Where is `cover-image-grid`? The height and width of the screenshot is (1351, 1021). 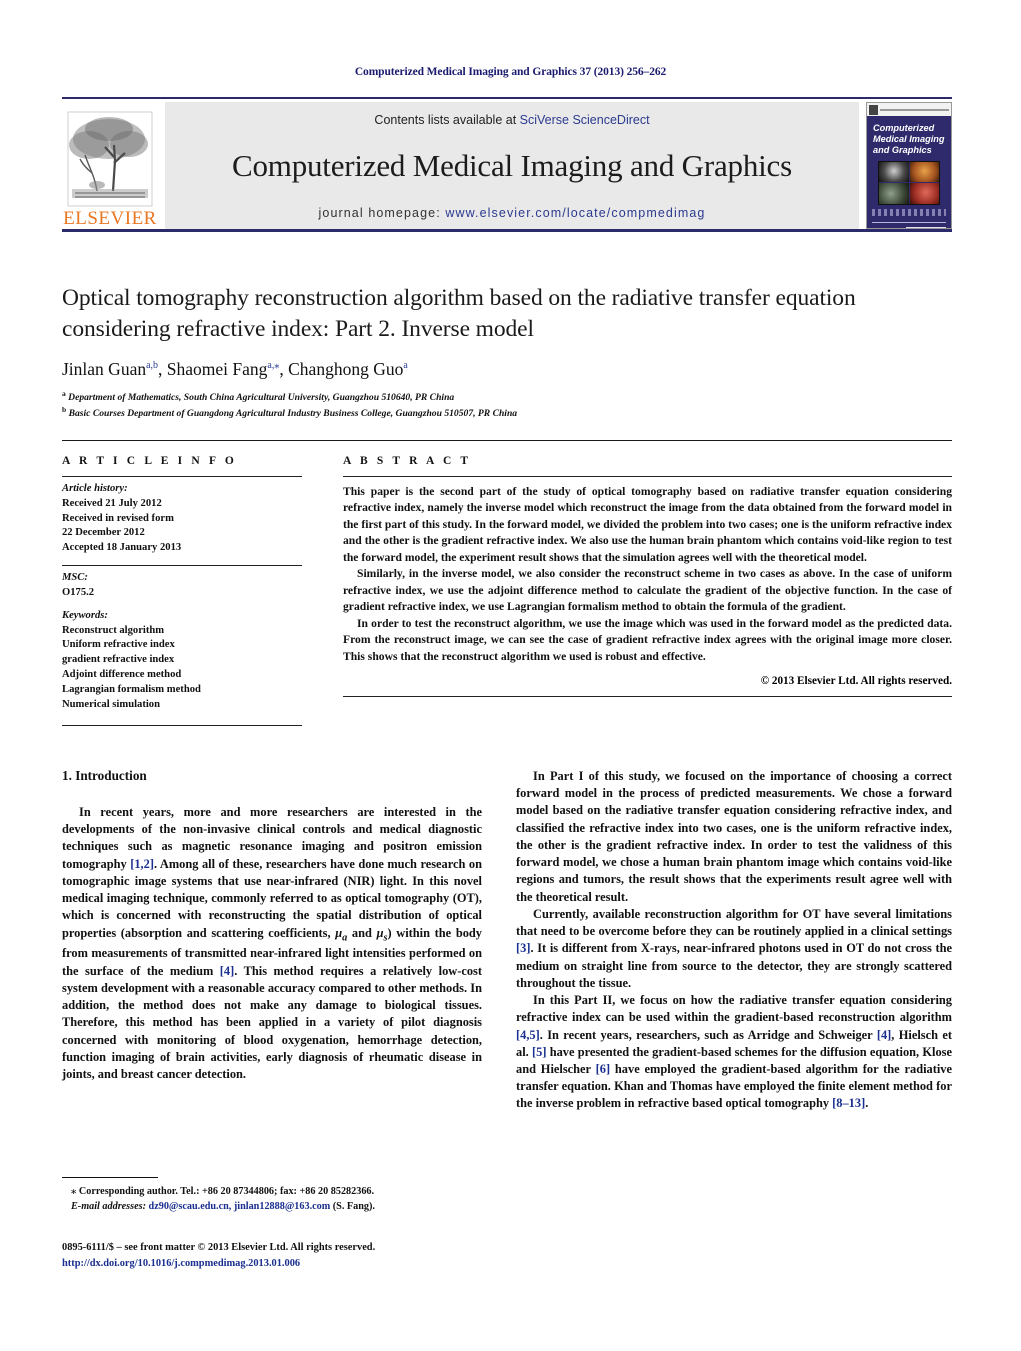 cover-image-grid is located at coordinates (909, 182).